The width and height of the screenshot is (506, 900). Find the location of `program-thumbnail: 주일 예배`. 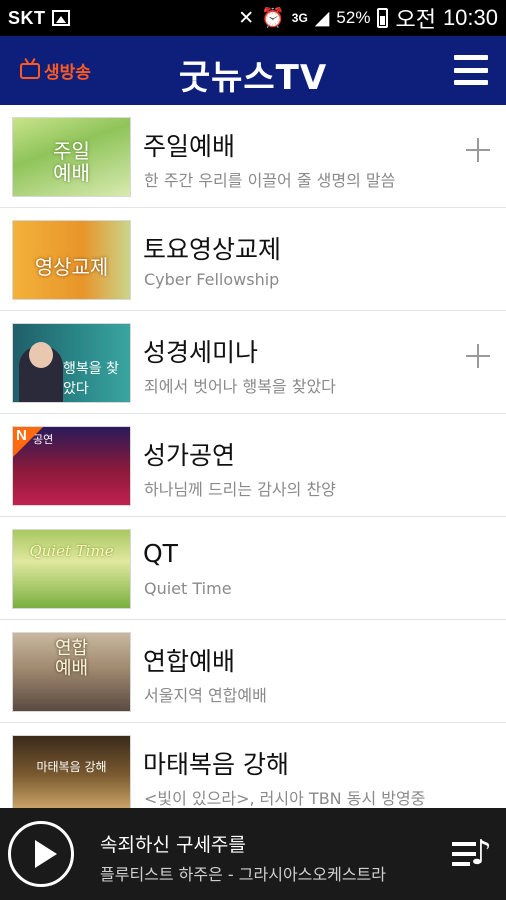

program-thumbnail: 주일 예배 is located at coordinates (71, 157).